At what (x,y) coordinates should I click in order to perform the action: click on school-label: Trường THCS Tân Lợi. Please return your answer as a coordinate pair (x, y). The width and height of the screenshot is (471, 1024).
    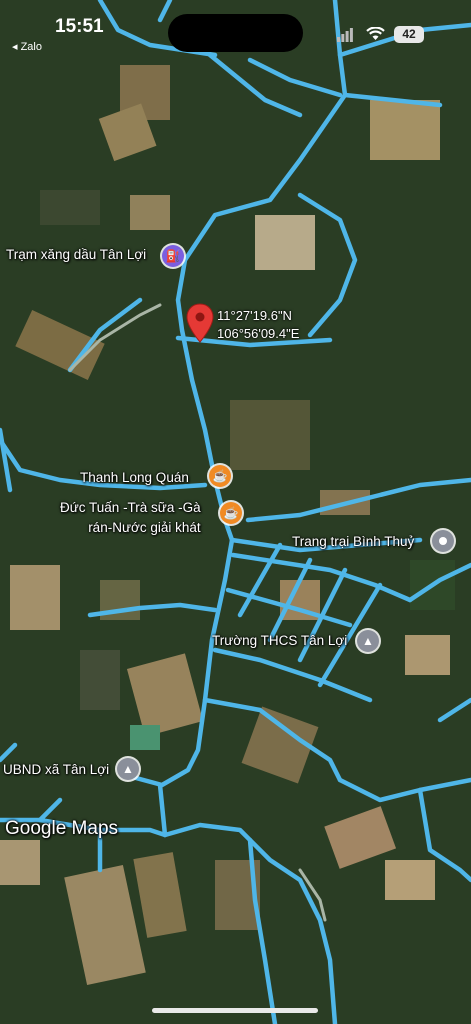
    Looking at the image, I should click on (279, 640).